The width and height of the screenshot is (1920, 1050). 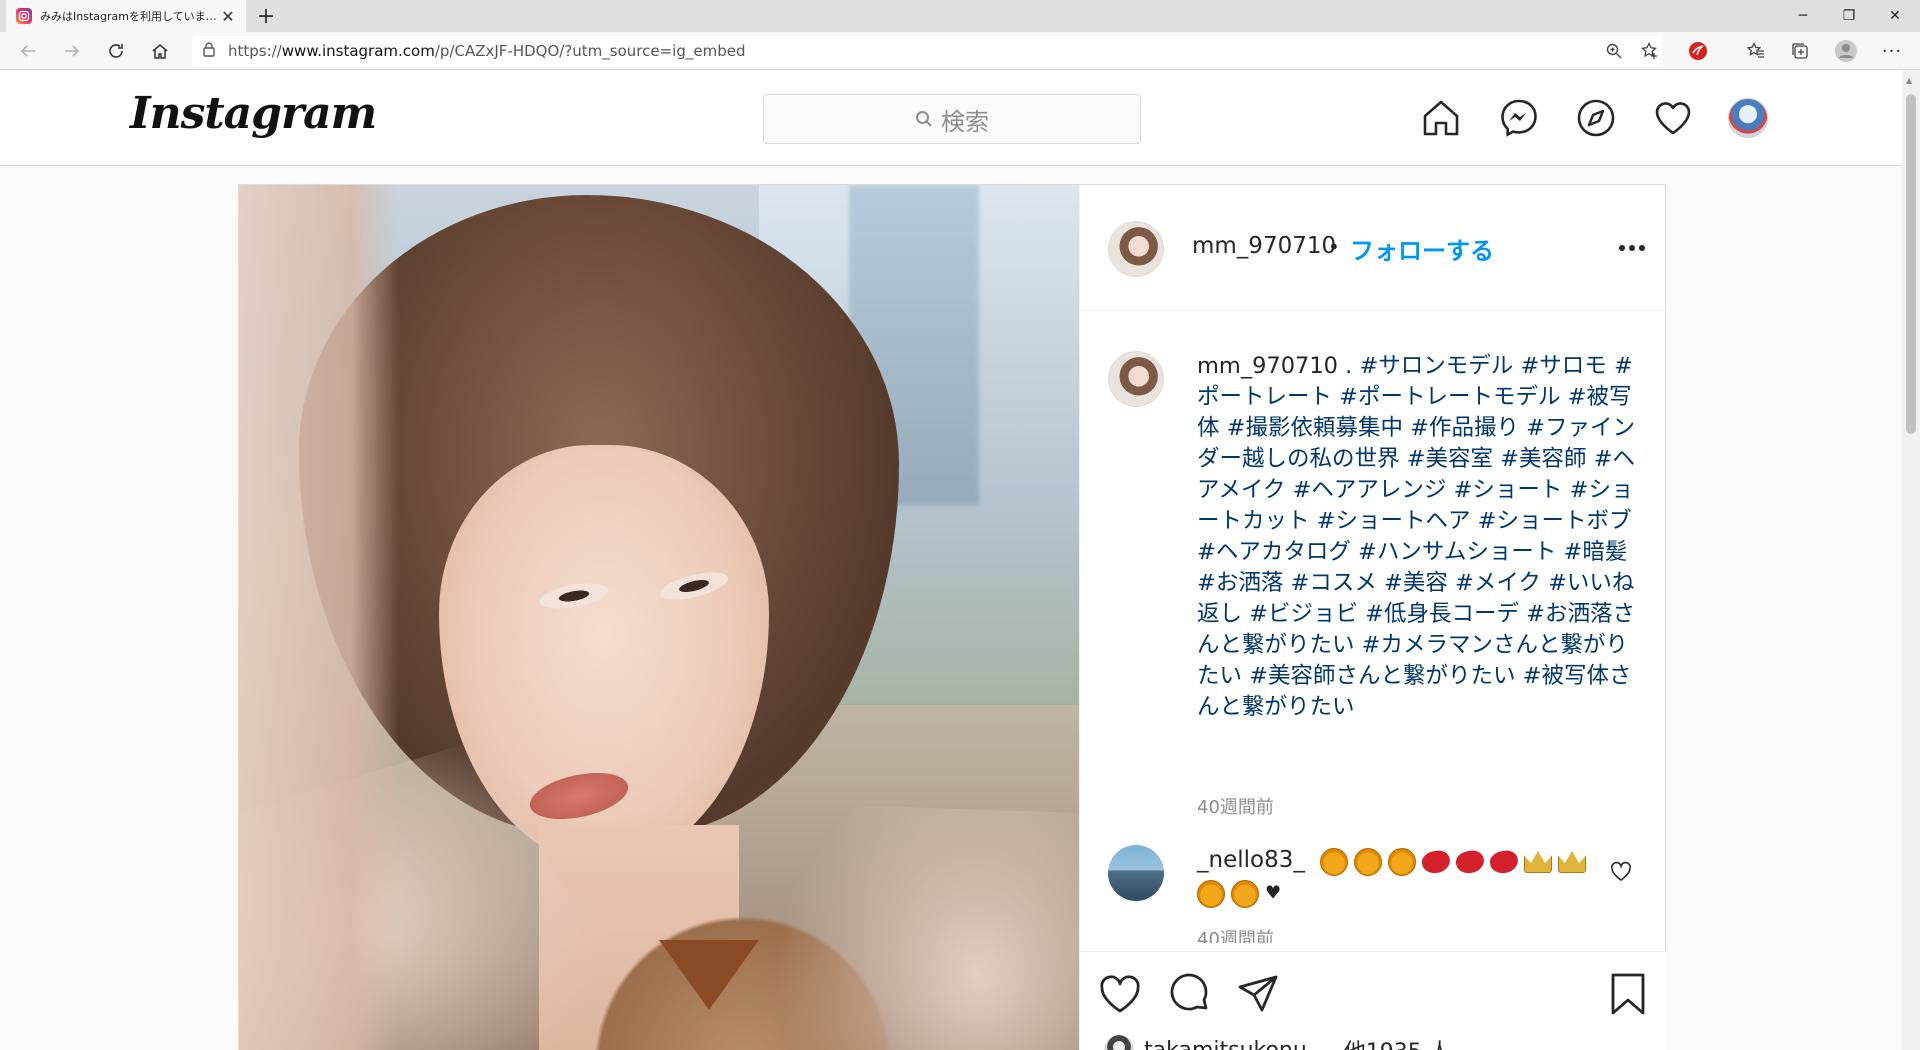 I want to click on instagram-favicon-icon, so click(x=24, y=16).